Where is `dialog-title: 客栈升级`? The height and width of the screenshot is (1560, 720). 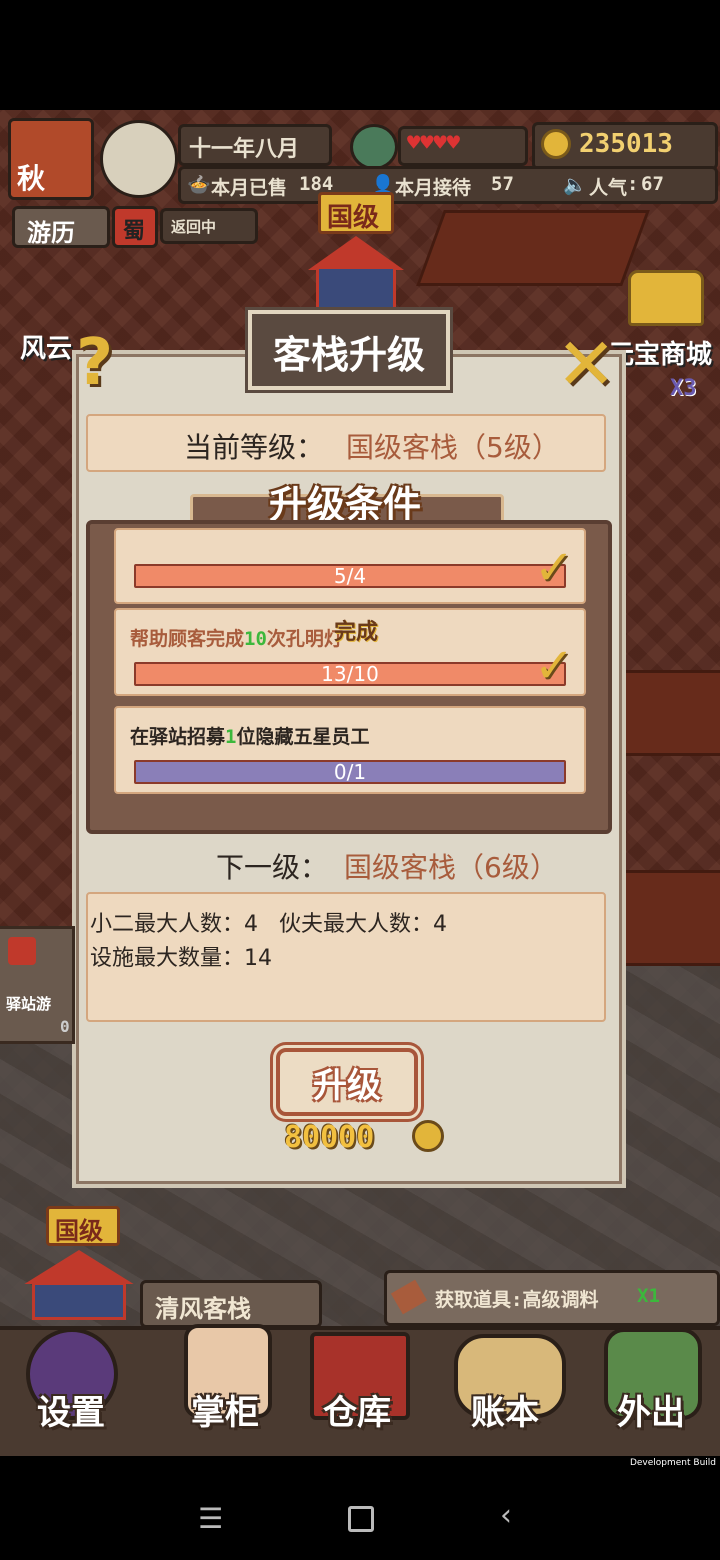
dialog-title: 客栈升级 is located at coordinates (348, 354).